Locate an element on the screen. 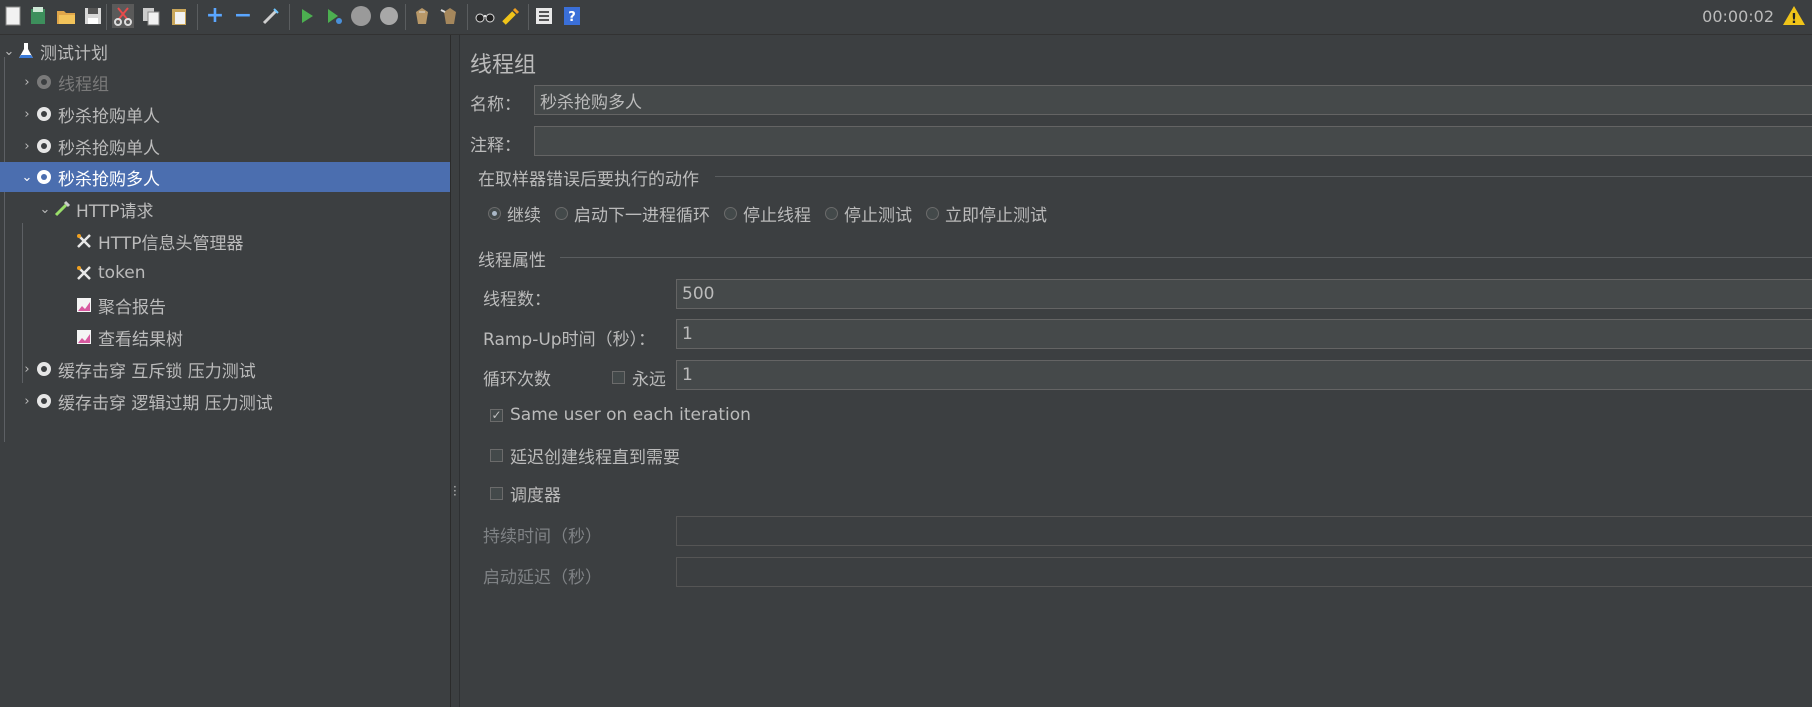  tree-item-label: 线程组 is located at coordinates (83, 84).